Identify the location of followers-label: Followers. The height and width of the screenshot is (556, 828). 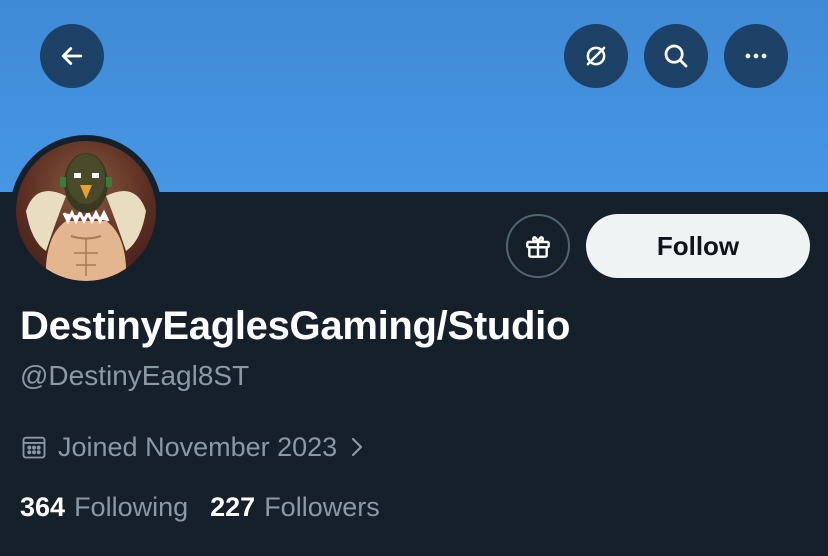
(322, 507).